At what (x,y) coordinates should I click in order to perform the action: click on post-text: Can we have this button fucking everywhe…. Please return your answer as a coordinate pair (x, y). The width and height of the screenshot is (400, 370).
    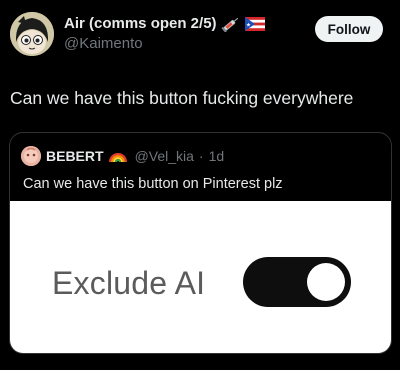
    Looking at the image, I should click on (182, 98).